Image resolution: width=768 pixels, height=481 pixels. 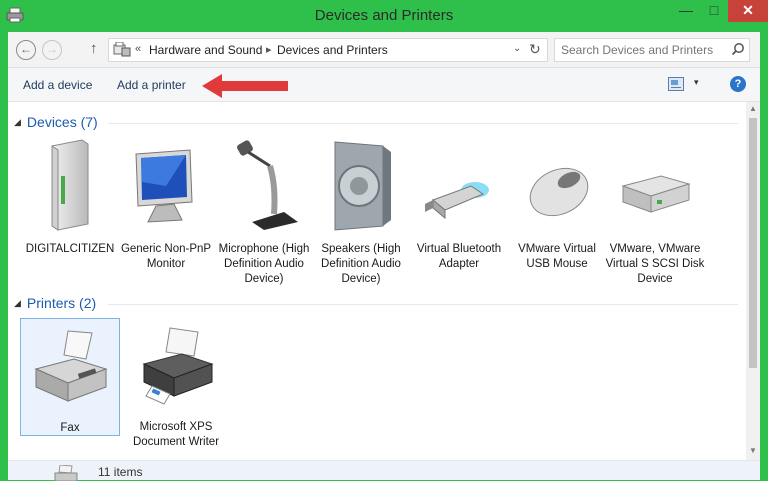 I want to click on device-label: DIGITALCITIZEN, so click(x=70, y=249).